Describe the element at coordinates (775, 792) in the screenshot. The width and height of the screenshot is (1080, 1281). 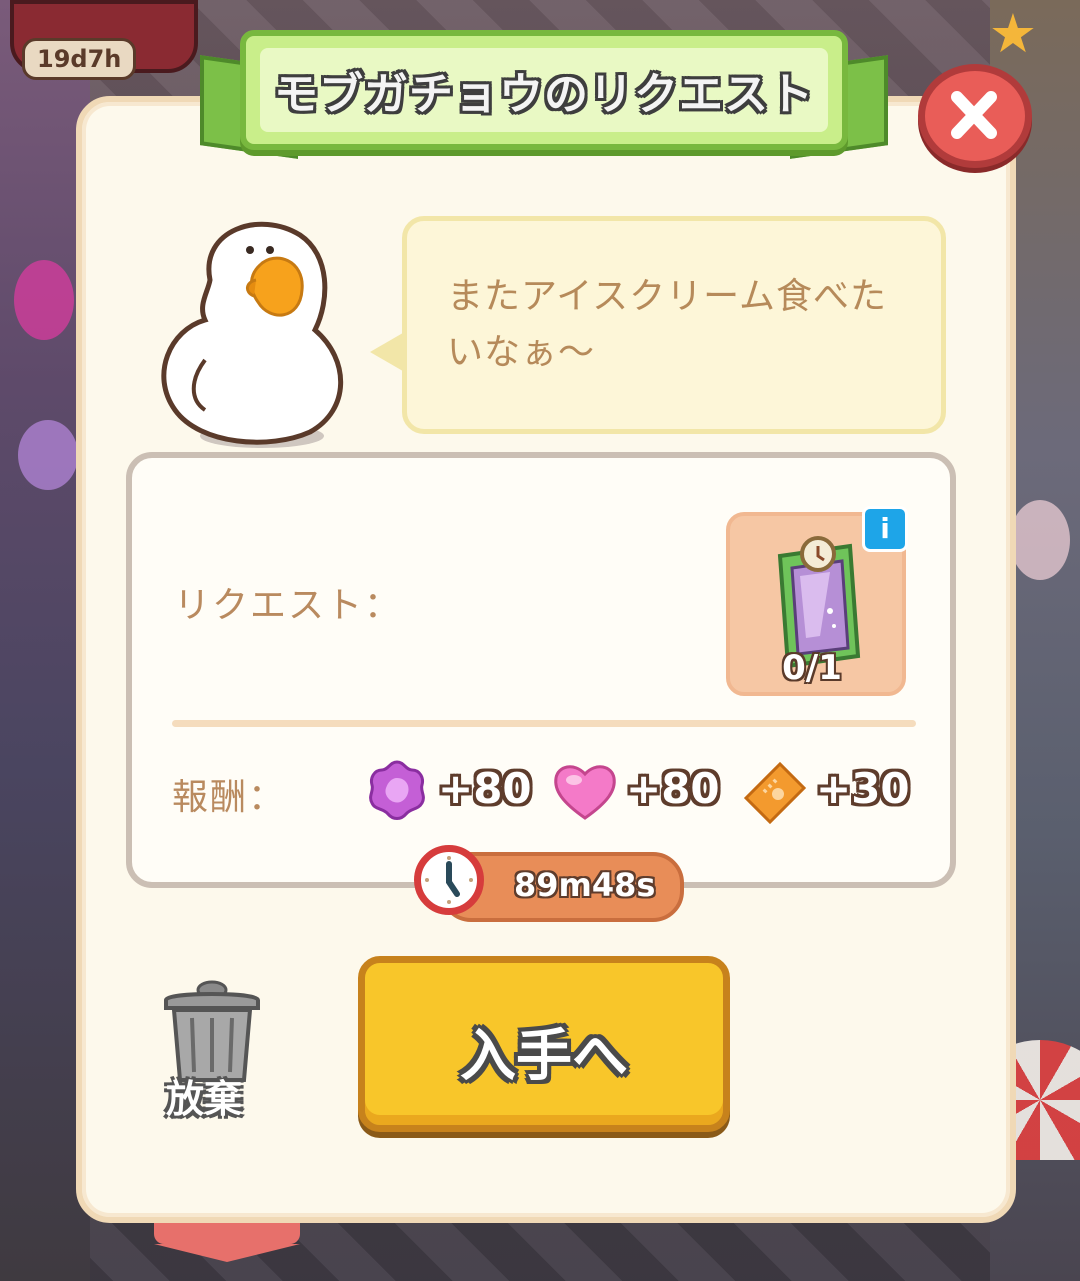
I see `orange-ticket-icon` at that location.